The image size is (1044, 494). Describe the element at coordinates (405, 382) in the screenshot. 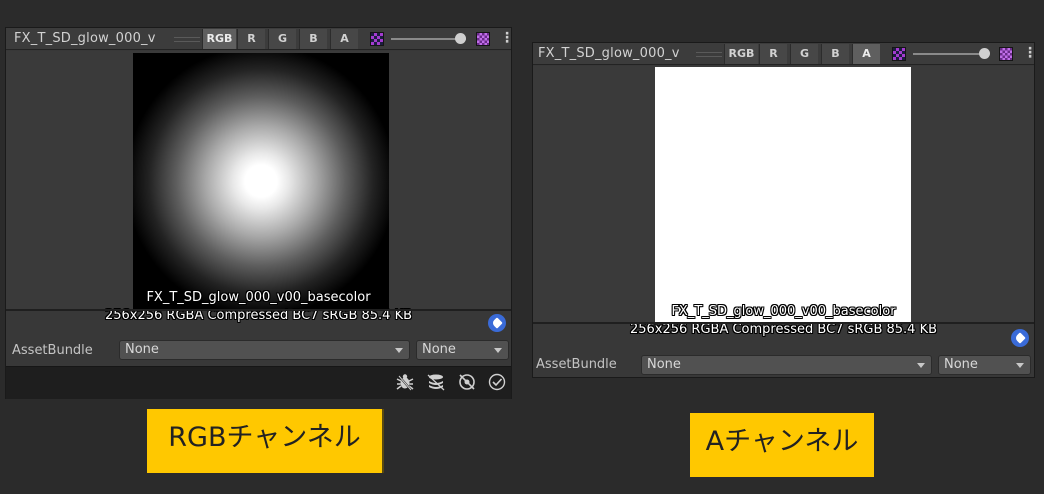

I see `bug-icon` at that location.